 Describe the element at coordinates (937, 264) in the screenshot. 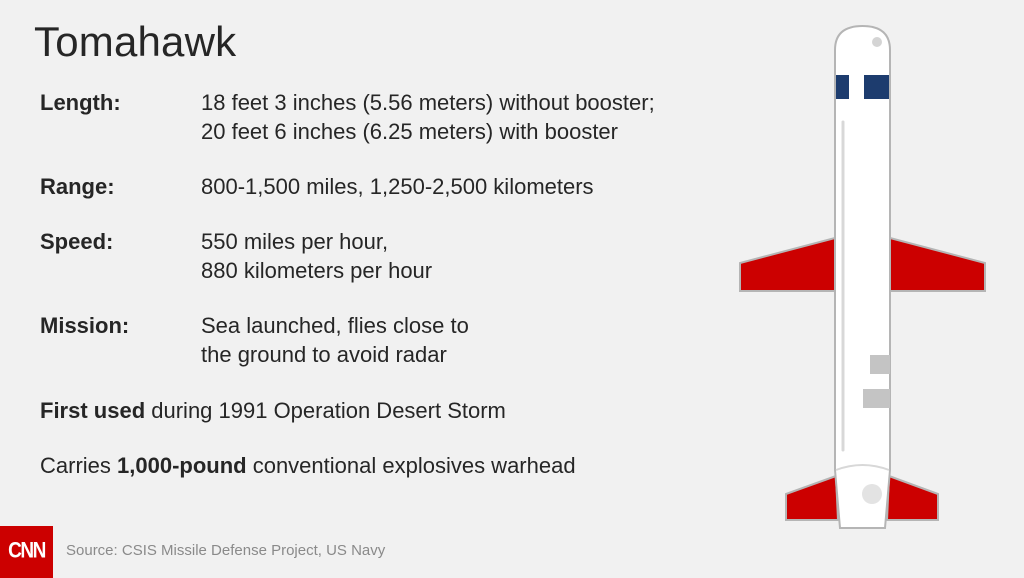

I see `right-wing` at that location.